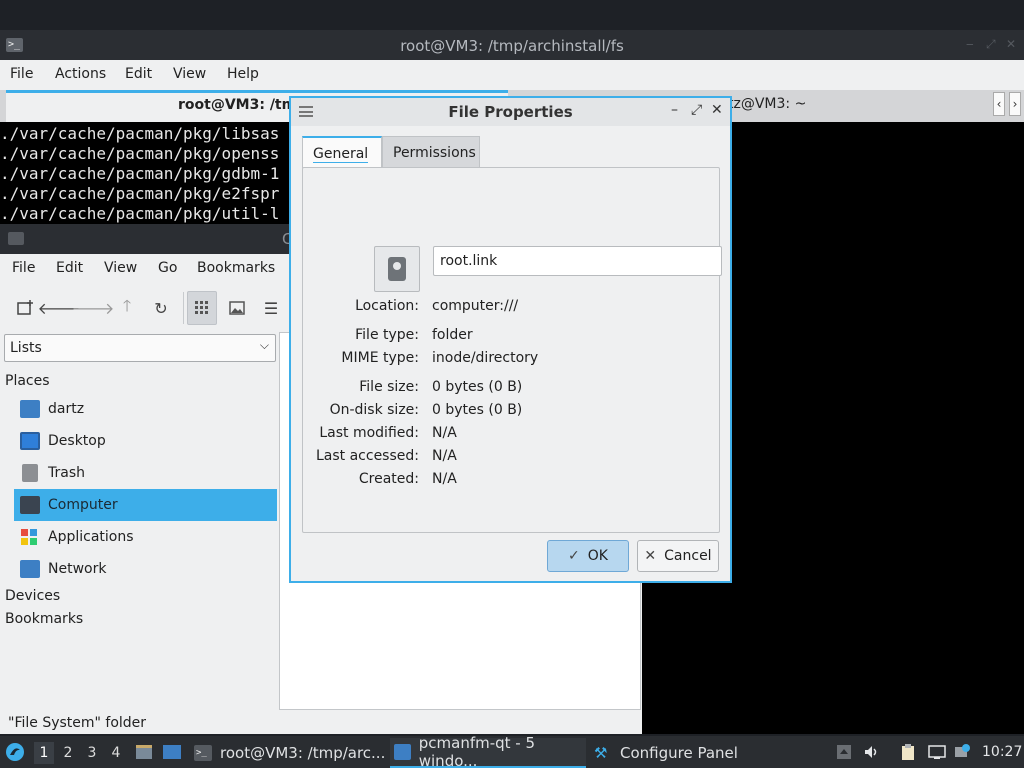 Image resolution: width=1024 pixels, height=768 pixels. What do you see at coordinates (674, 110) in the screenshot?
I see `minimize-icon: –` at bounding box center [674, 110].